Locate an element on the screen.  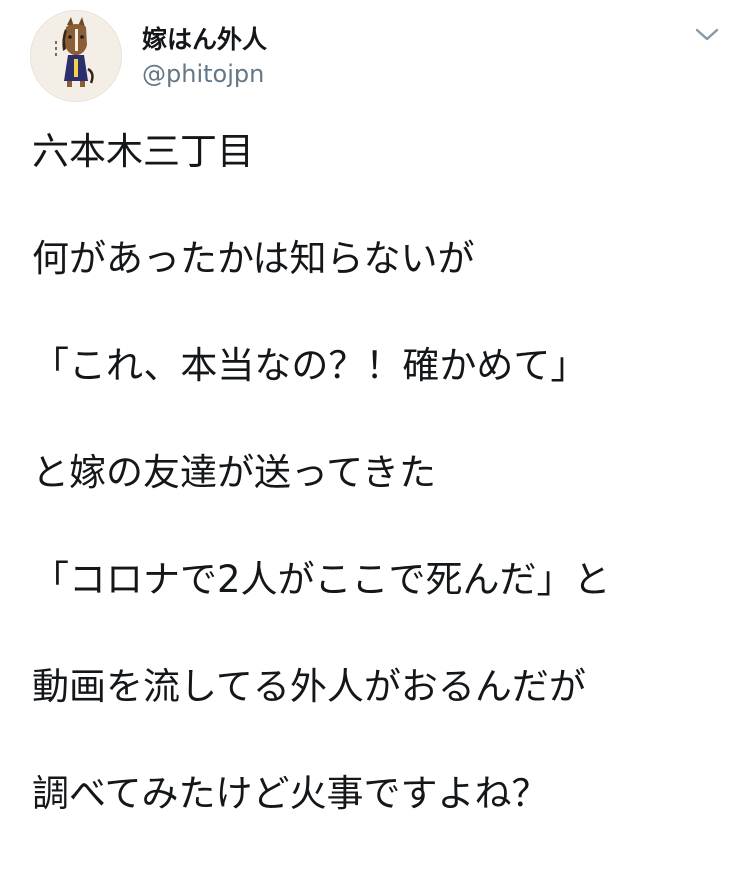
tweet-line: 調べてみたけど火事ですよね？ is located at coordinates (290, 793).